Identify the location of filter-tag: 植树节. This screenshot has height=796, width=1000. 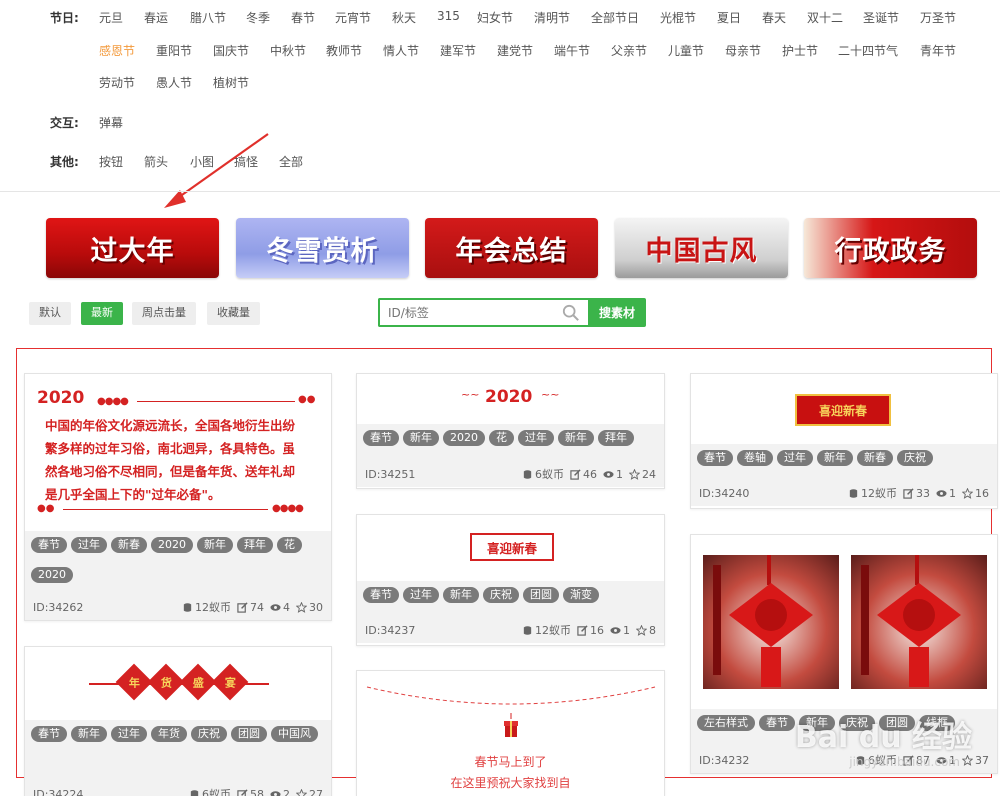
(231, 82).